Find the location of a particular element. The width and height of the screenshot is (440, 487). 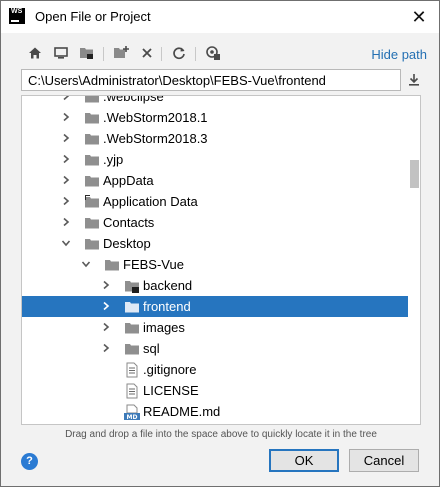

show-hidden-icon is located at coordinates (213, 53).